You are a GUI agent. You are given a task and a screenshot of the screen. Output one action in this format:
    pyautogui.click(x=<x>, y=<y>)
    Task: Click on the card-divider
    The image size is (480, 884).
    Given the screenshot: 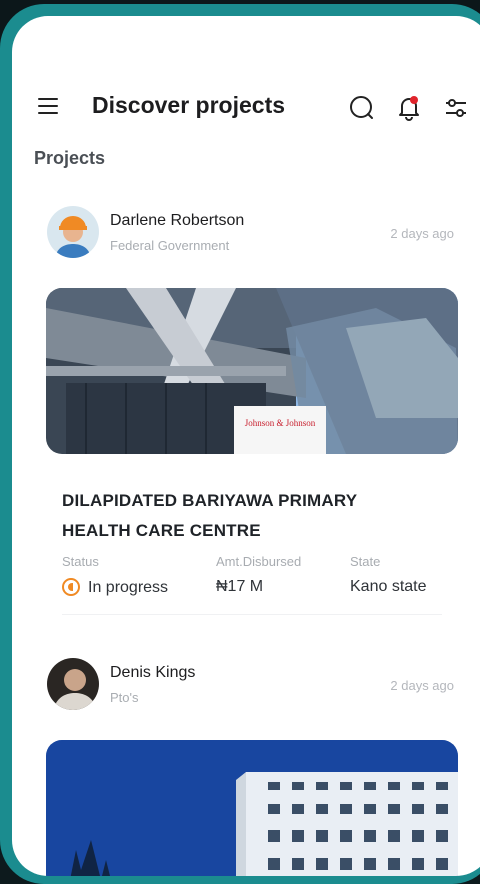 What is the action you would take?
    pyautogui.click(x=252, y=614)
    